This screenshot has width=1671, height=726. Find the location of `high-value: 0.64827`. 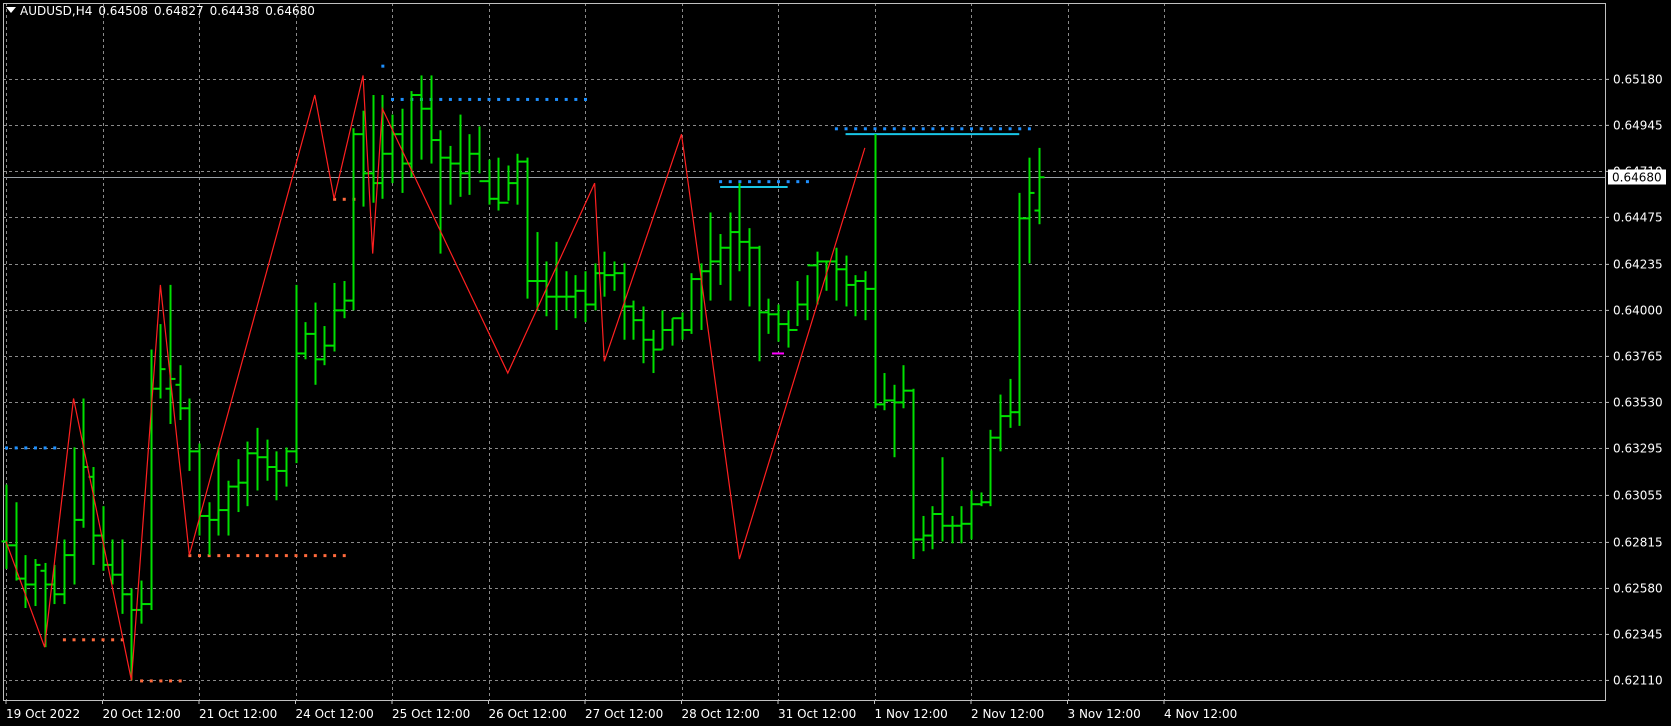

high-value: 0.64827 is located at coordinates (178, 11).